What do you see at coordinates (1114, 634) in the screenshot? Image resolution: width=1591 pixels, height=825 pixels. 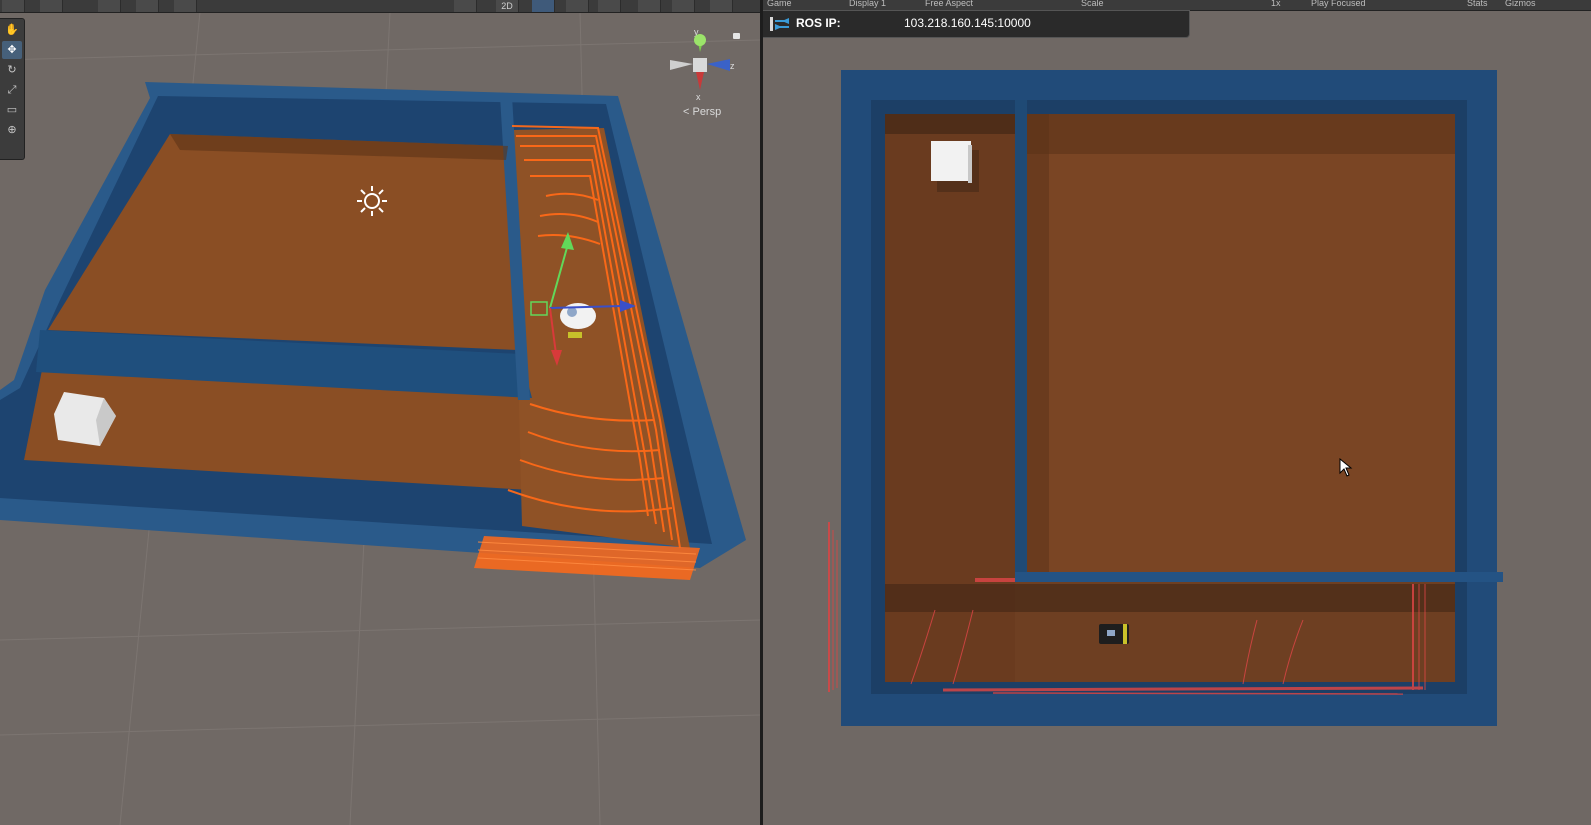 I see `robot-object` at bounding box center [1114, 634].